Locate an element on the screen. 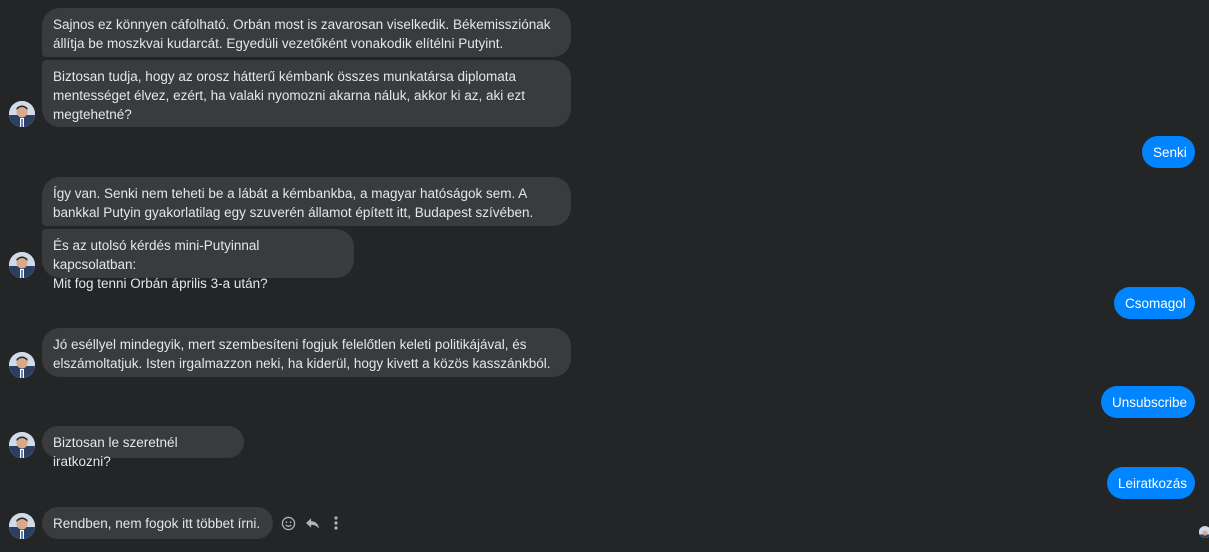  outgoing-message: Unsubscribe is located at coordinates (1148, 402).